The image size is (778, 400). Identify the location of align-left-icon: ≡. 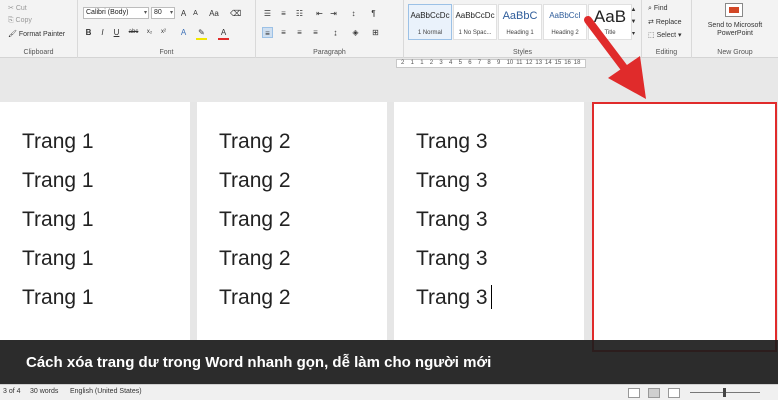
(267, 32).